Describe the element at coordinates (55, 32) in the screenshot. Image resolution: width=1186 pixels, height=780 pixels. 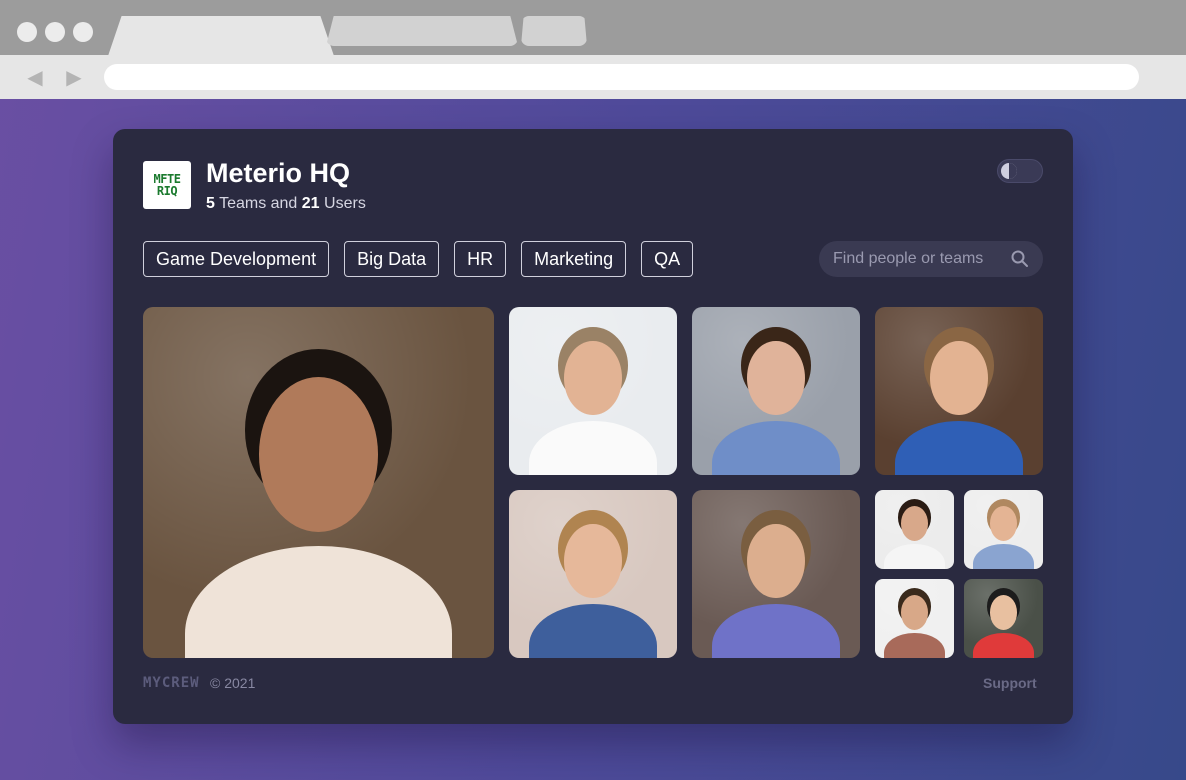
I see `window-minimize-button` at that location.